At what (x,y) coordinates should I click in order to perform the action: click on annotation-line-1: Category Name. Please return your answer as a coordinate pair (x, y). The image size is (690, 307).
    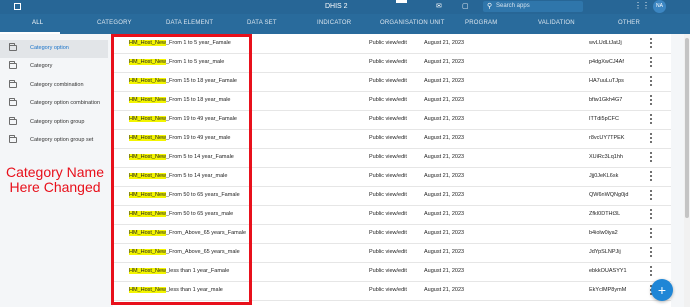
    Looking at the image, I should click on (55, 172).